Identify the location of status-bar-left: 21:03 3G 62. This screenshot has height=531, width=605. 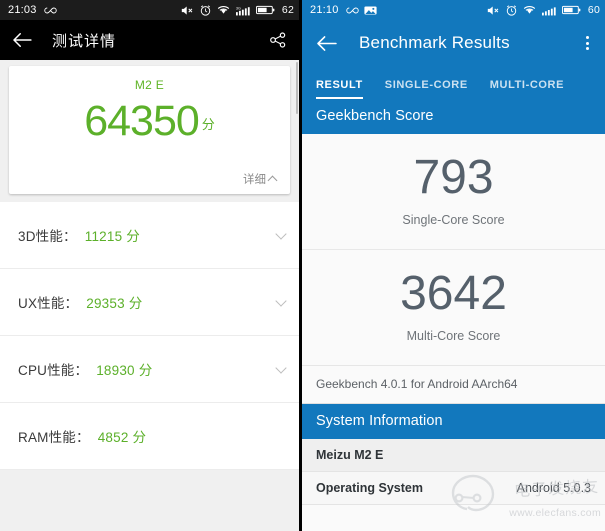
(149, 10).